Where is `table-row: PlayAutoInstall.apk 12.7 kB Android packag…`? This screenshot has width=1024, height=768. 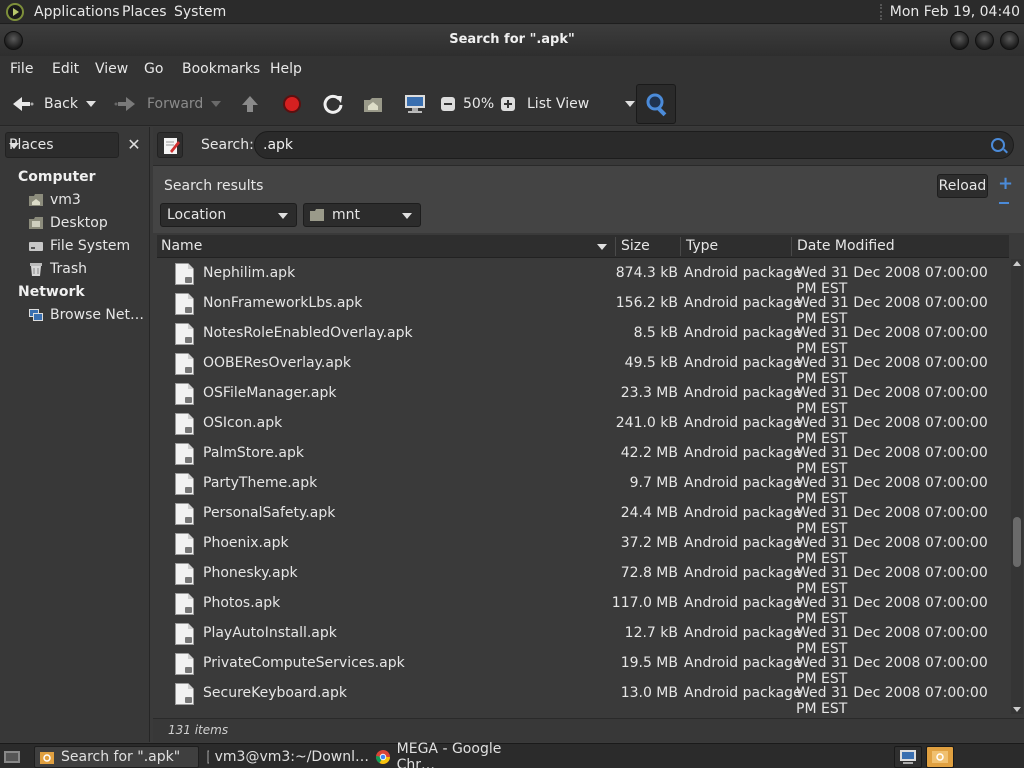 table-row: PlayAutoInstall.apk 12.7 kB Android packag… is located at coordinates (583, 638).